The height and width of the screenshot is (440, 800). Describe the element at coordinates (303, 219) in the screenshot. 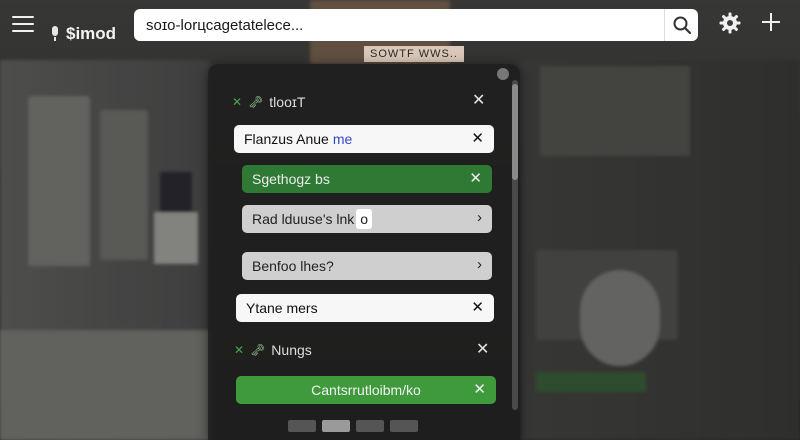

I see `list-item-label: Rad lduuse's lnk` at that location.